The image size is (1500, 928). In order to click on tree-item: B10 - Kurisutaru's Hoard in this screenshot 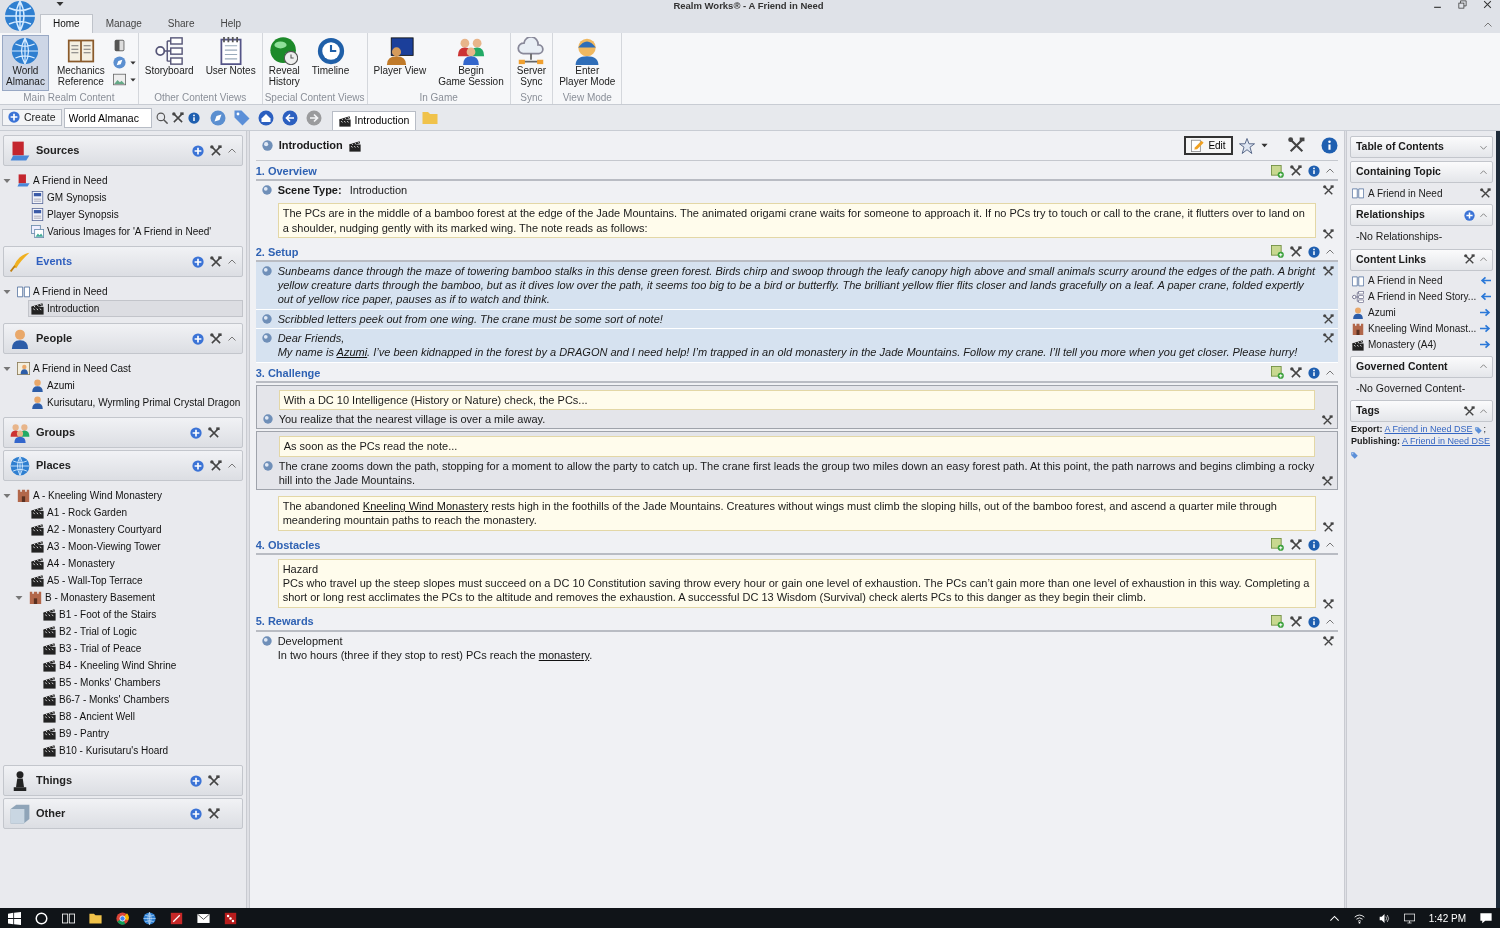, I will do `click(142, 750)`.